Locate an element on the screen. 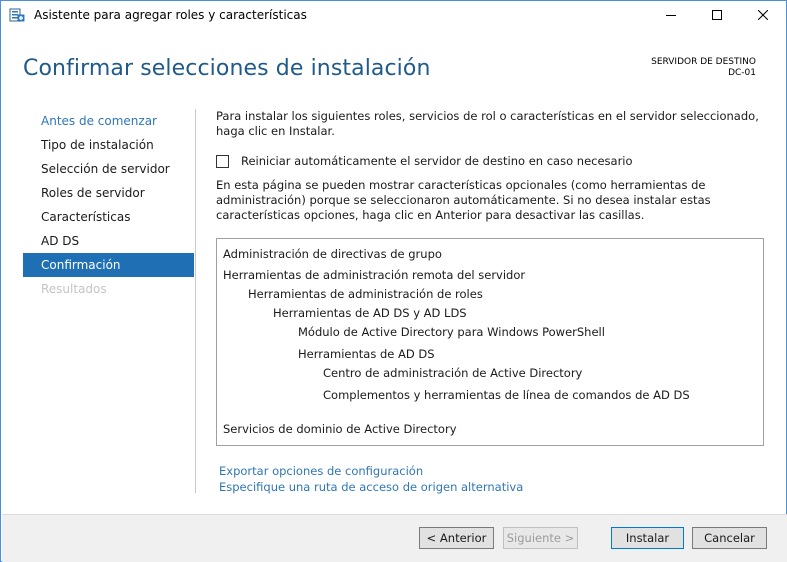  maximize-icon is located at coordinates (717, 15).